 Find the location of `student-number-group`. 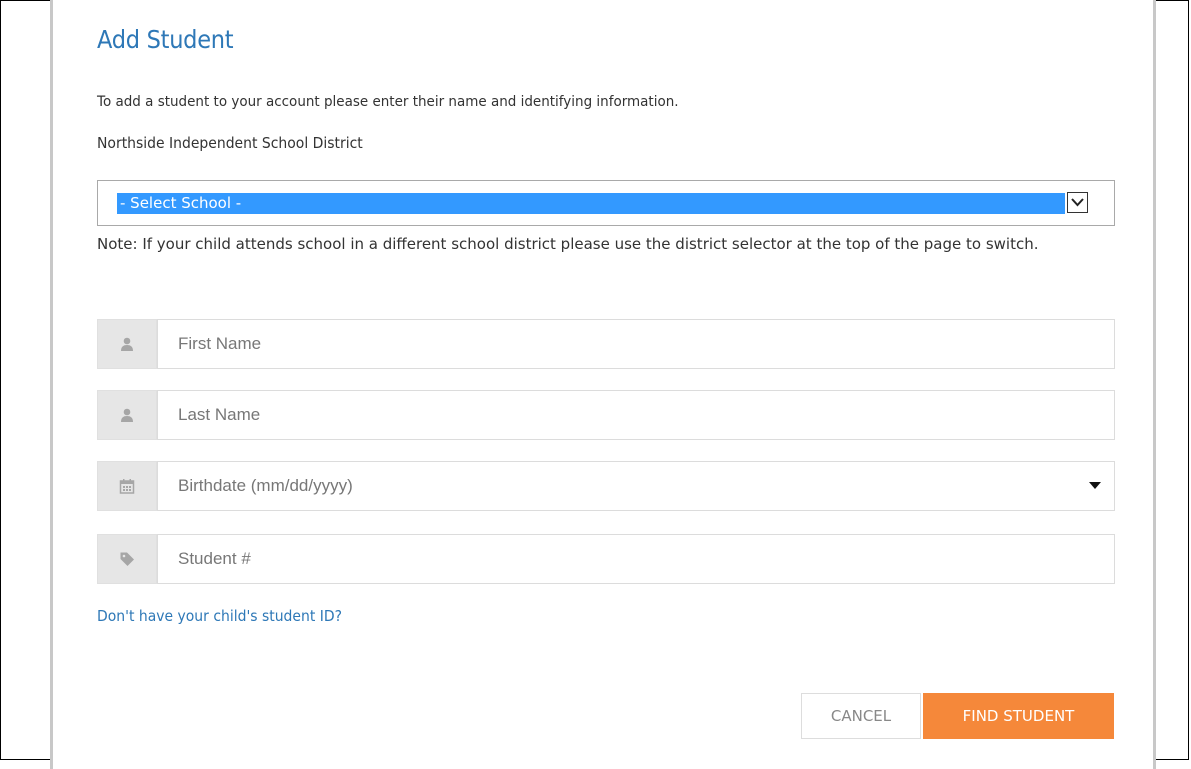

student-number-group is located at coordinates (606, 559).